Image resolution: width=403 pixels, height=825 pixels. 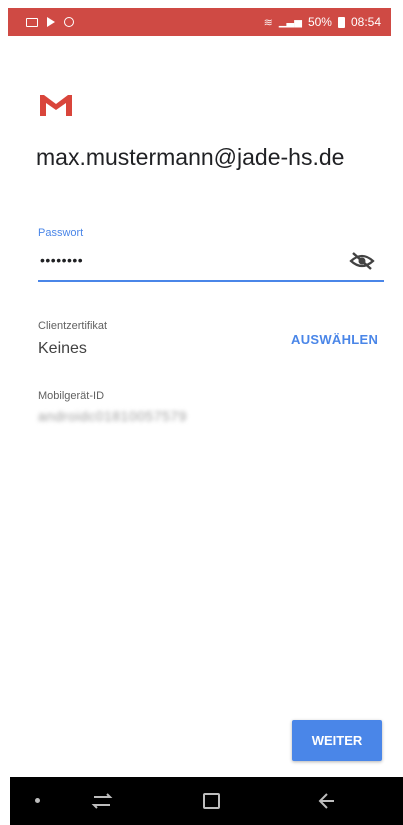 What do you see at coordinates (334, 339) in the screenshot?
I see `select-certificate-button: AUSWÄHLEN` at bounding box center [334, 339].